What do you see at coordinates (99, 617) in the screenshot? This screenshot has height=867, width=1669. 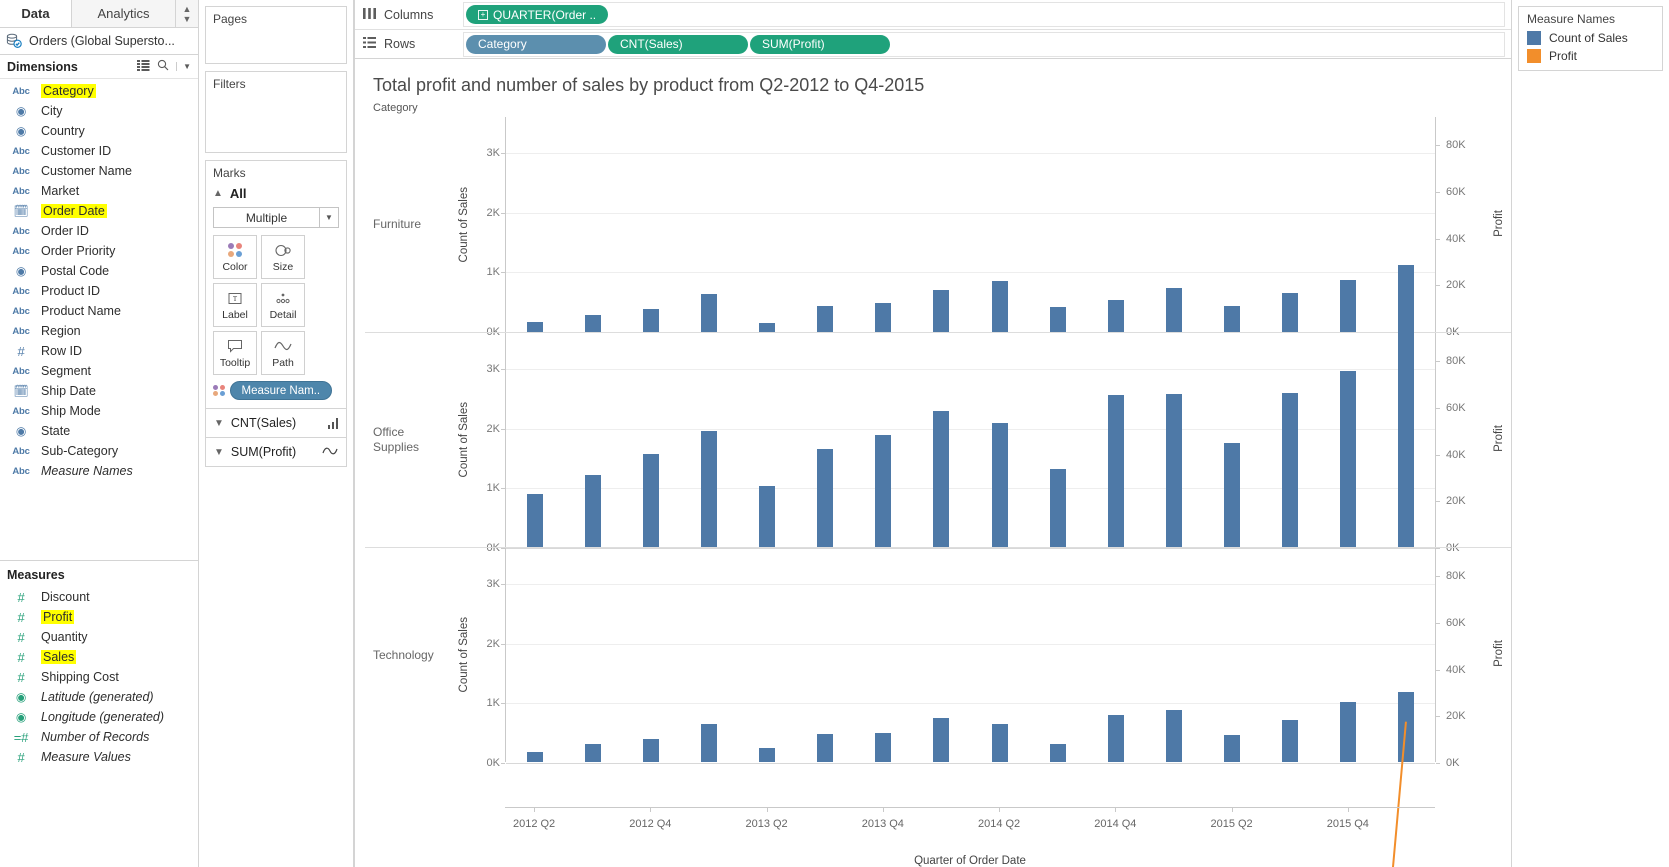 I see `field-profit: # Profit` at bounding box center [99, 617].